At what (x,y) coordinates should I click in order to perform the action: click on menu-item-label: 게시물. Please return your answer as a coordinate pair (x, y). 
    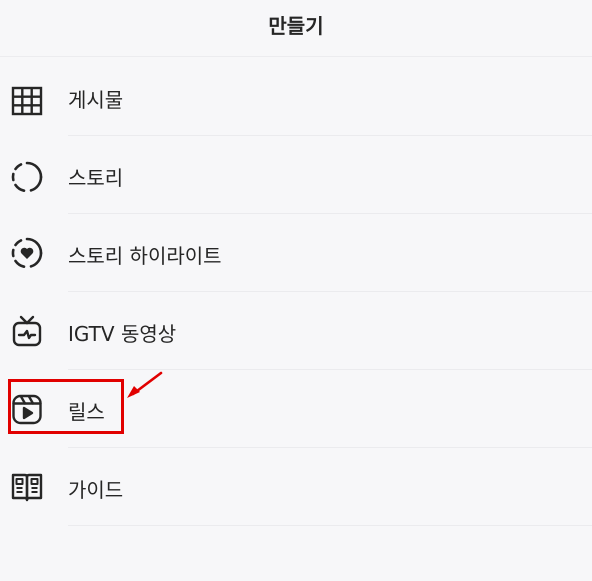
    Looking at the image, I should click on (96, 100).